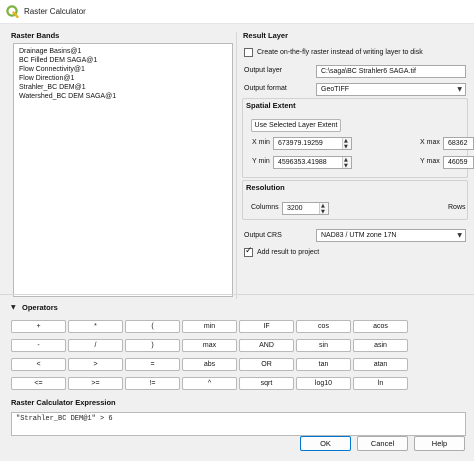 This screenshot has height=461, width=474. What do you see at coordinates (13, 307) in the screenshot?
I see `collapse-triangle-icon: ▼` at bounding box center [13, 307].